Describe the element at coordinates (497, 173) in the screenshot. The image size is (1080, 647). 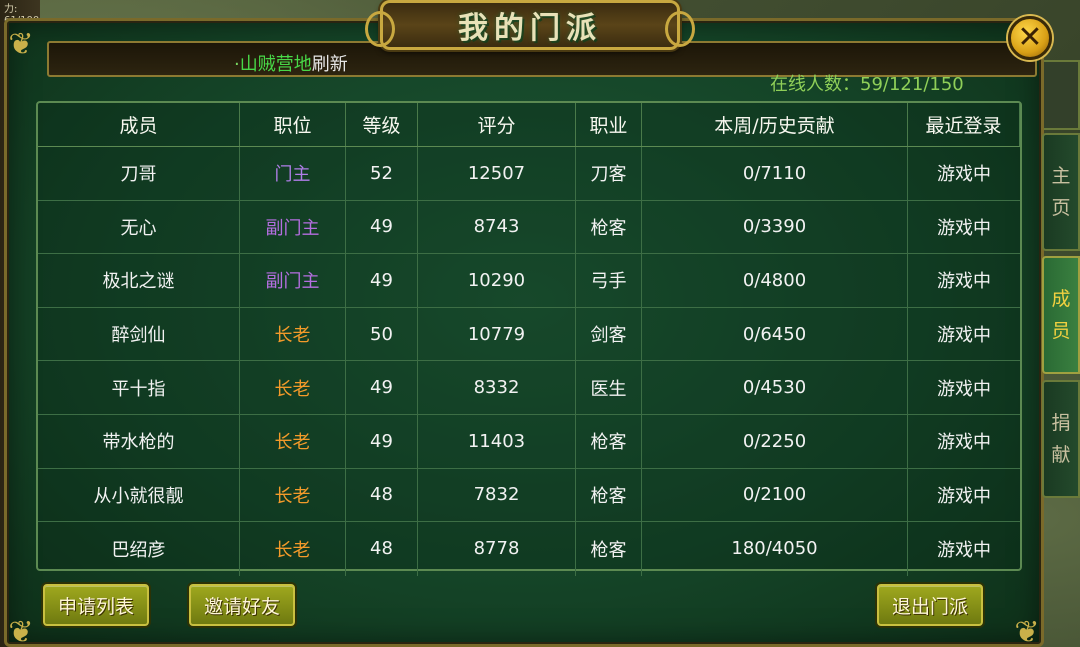
I see `member-score: 12507` at that location.